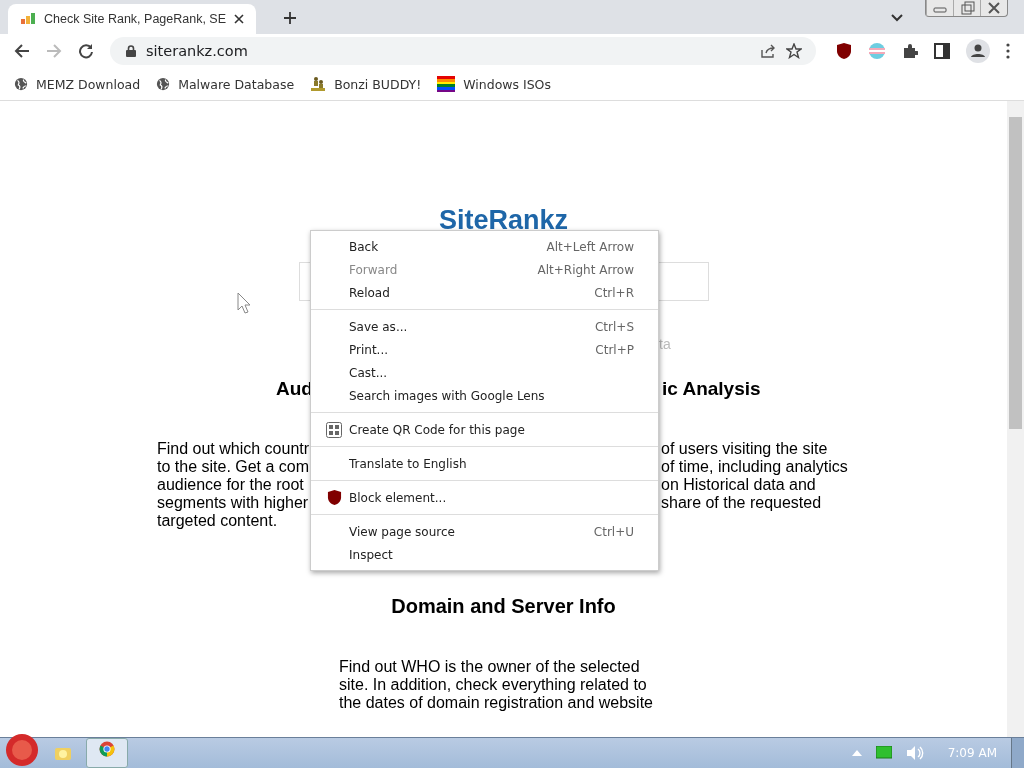  What do you see at coordinates (484, 349) in the screenshot?
I see `menu-item: Print... Ctrl+P` at bounding box center [484, 349].